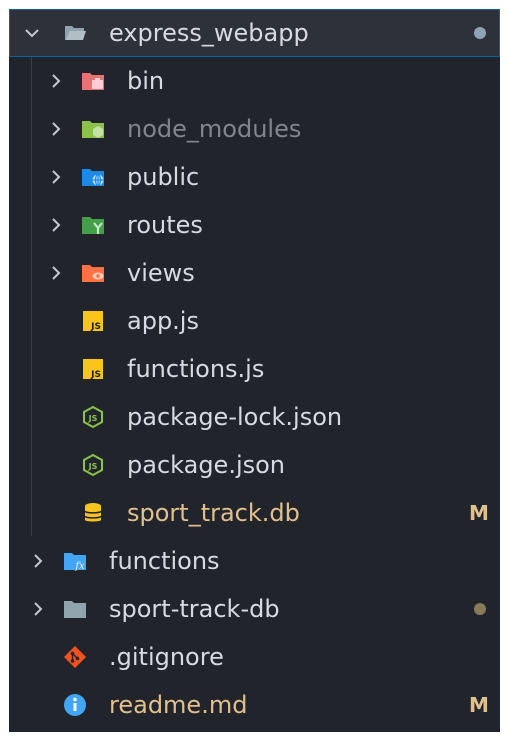 This screenshot has height=741, width=508. What do you see at coordinates (214, 129) in the screenshot?
I see `tree-item-label: node_modules` at bounding box center [214, 129].